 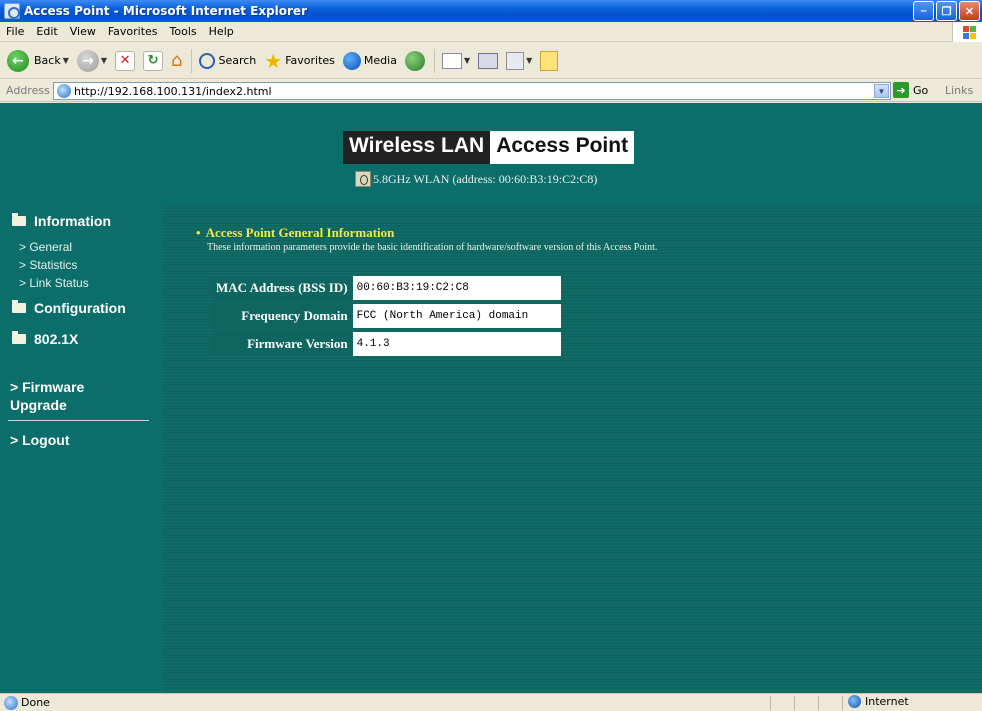 I want to click on history-button, so click(x=415, y=61).